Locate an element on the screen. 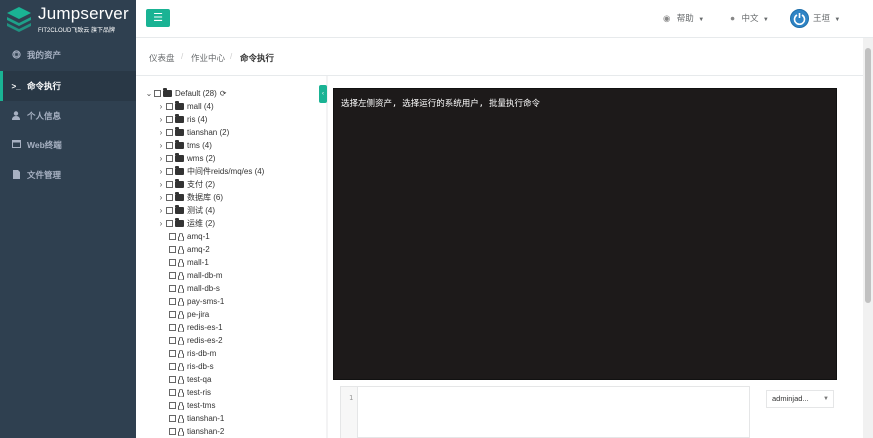 The width and height of the screenshot is (873, 438). file-icon is located at coordinates (16, 175).